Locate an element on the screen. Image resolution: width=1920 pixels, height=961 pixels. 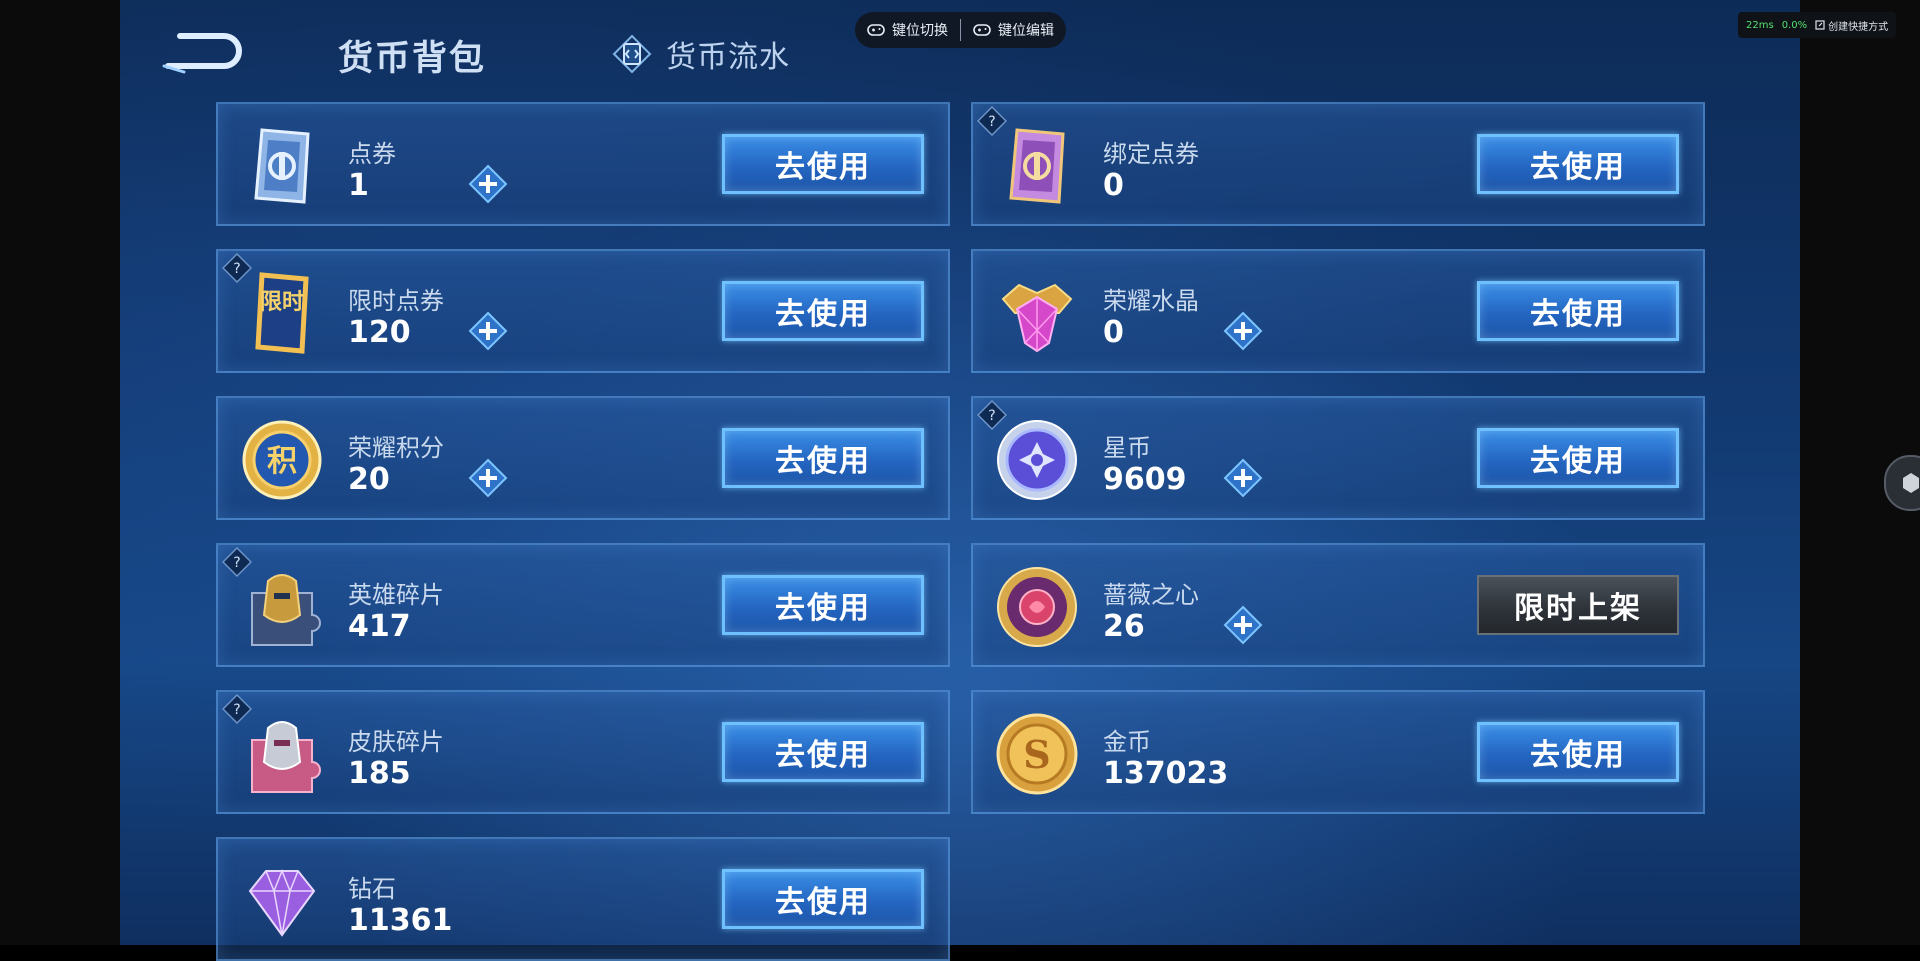
svg-text: S is located at coordinates (1036, 754).